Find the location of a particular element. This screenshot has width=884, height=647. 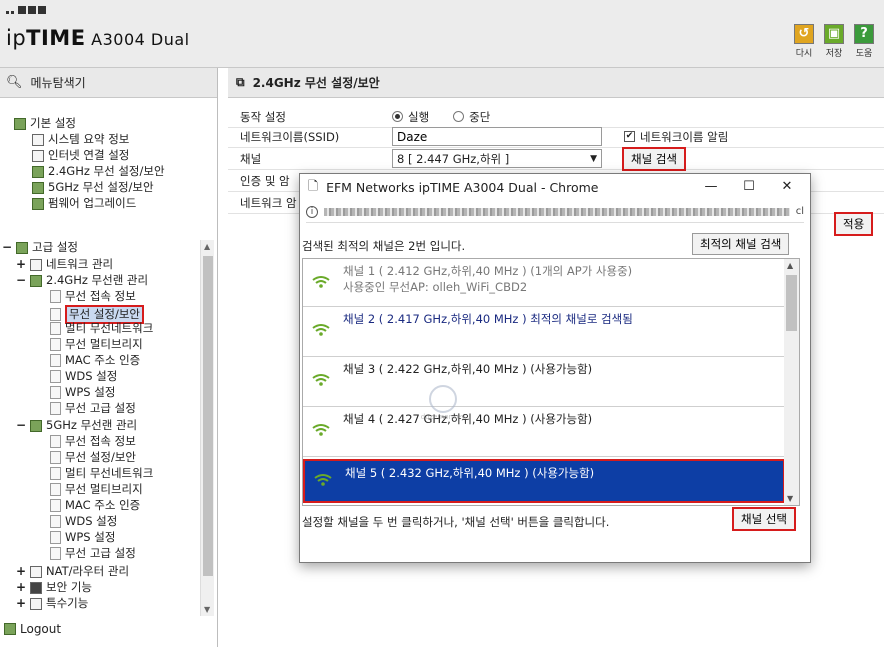

header-buttons: ↺ 다시 ▣ 저장 ? 도움 is located at coordinates (834, 41).